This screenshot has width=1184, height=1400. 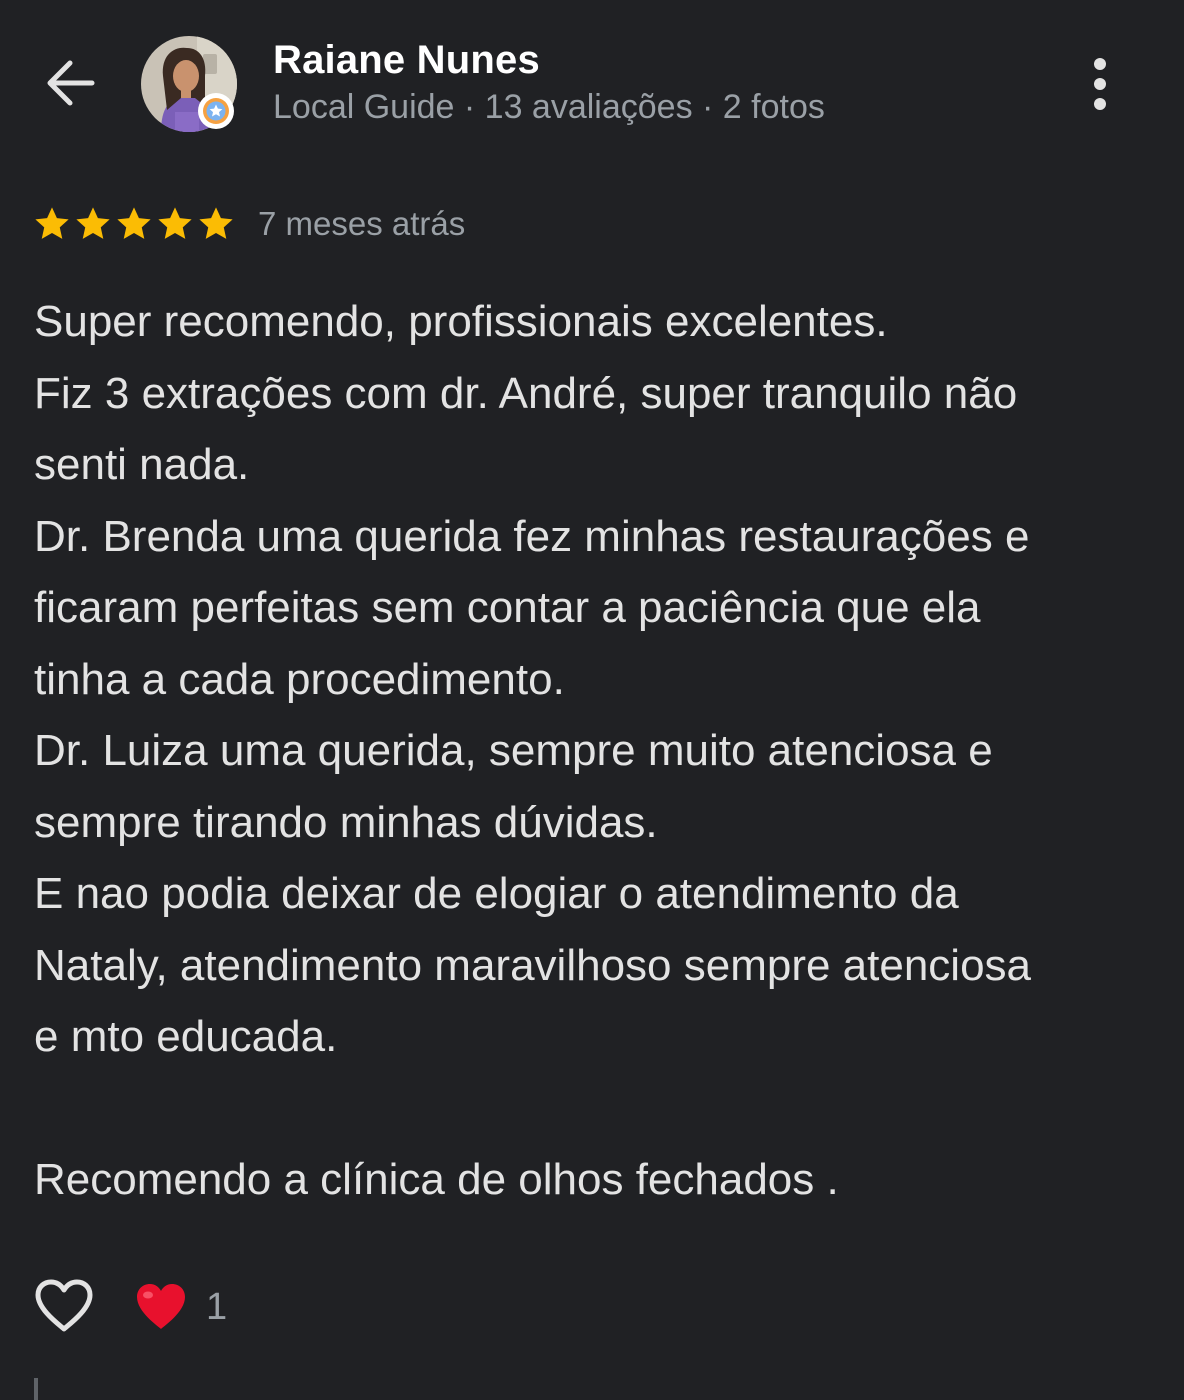 I want to click on review-line: tinha a cada procedimento., so click(x=299, y=679).